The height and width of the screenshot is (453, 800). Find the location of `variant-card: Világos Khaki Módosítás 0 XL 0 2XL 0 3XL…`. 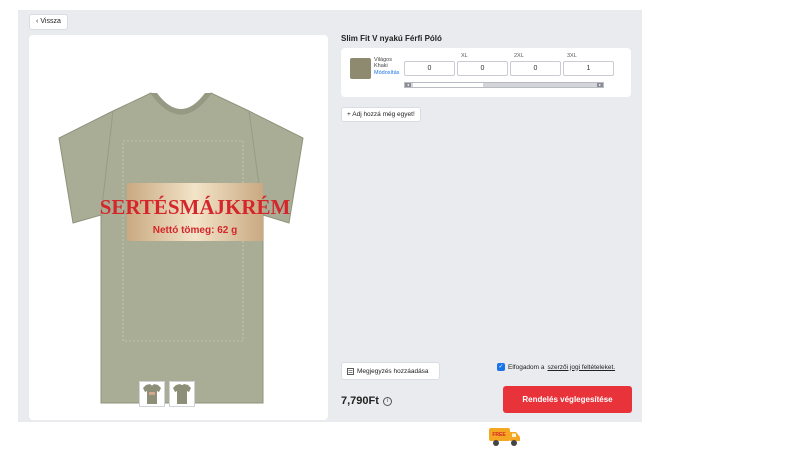

variant-card: Világos Khaki Módosítás 0 XL 0 2XL 0 3XL… is located at coordinates (486, 72).